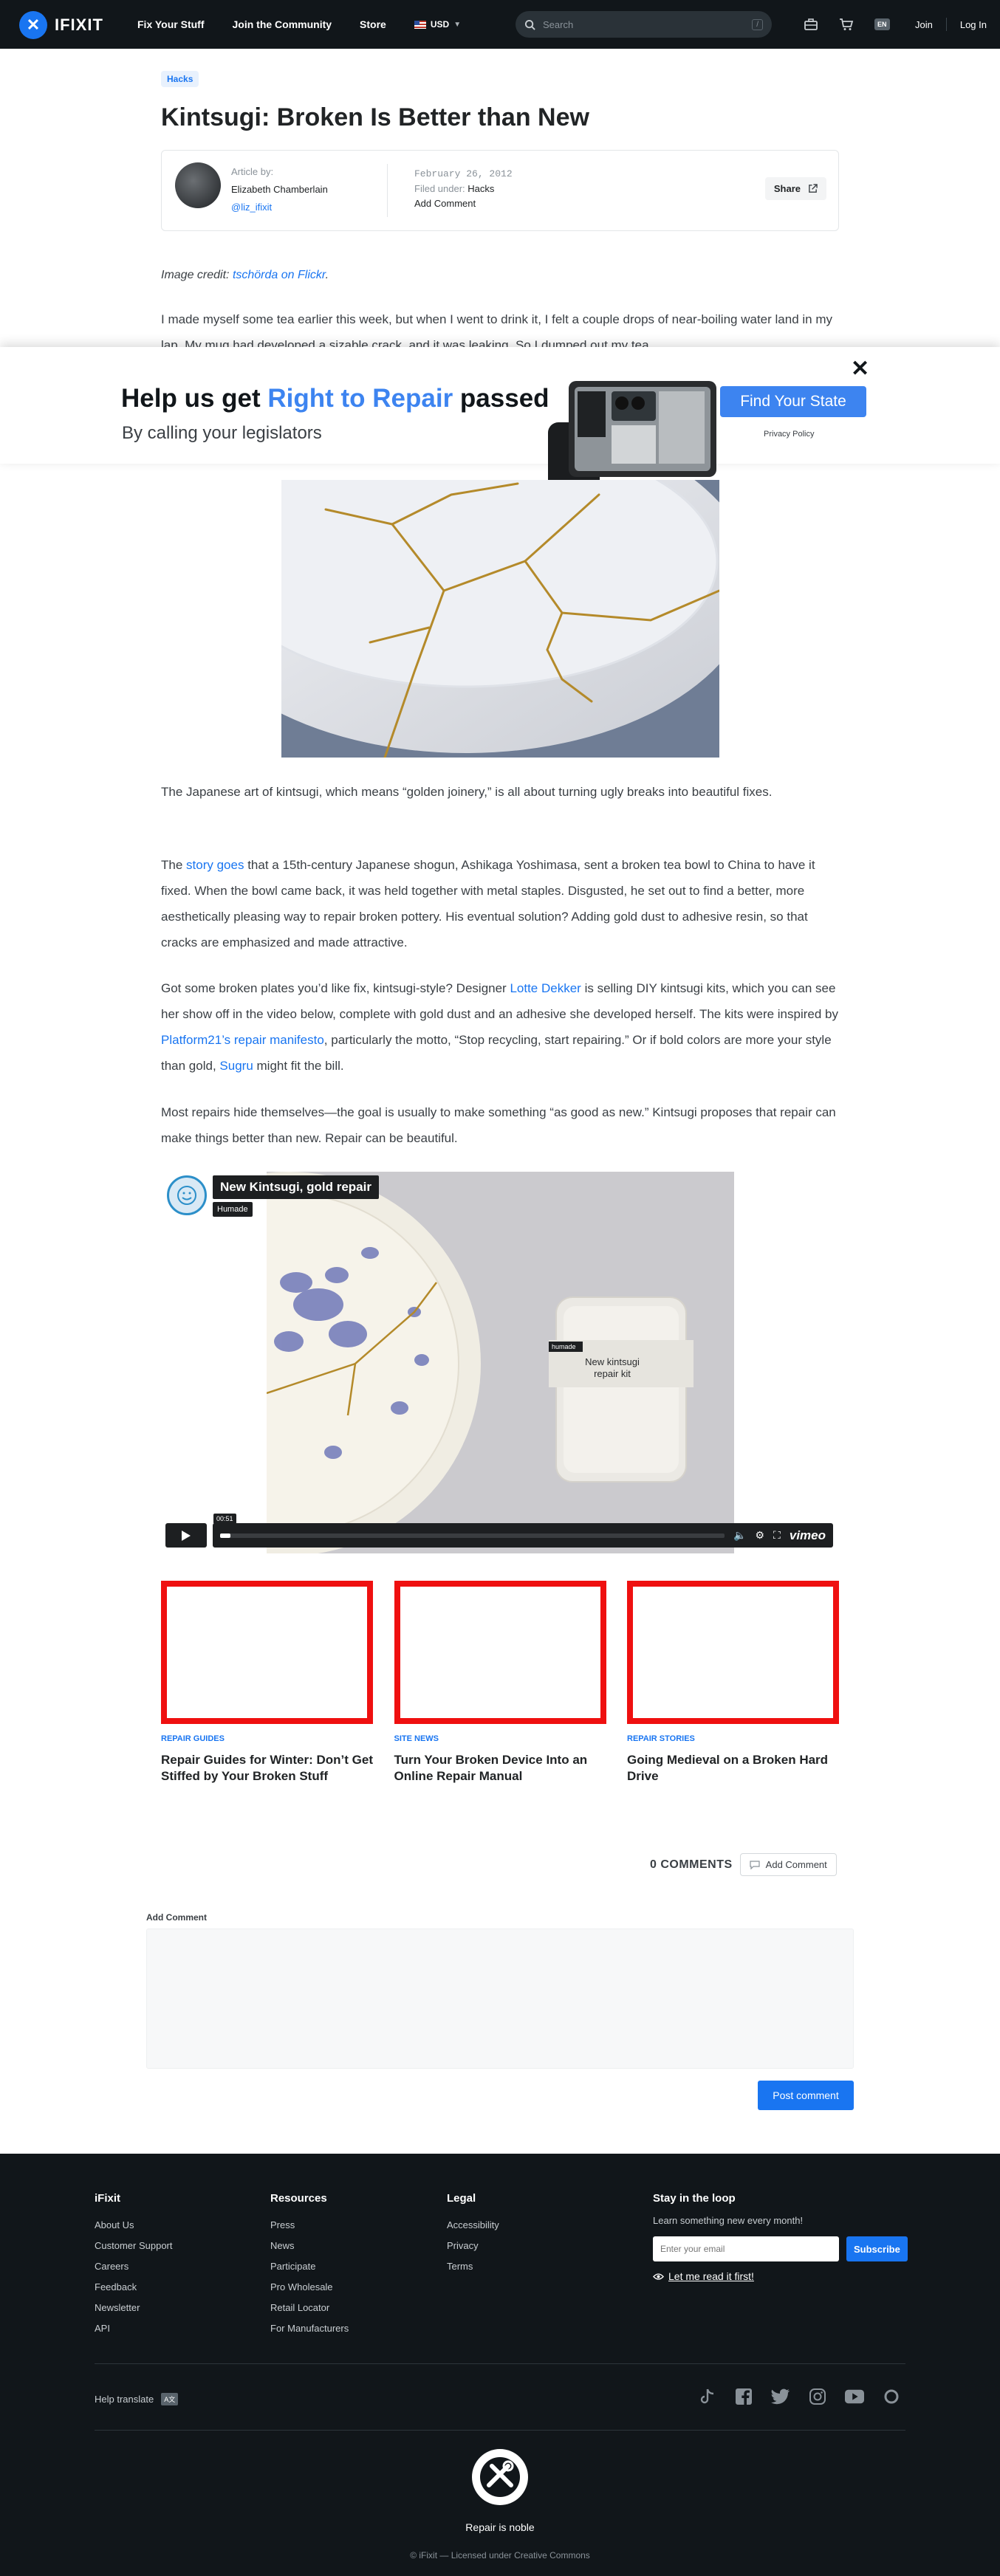 The height and width of the screenshot is (2576, 1000). What do you see at coordinates (134, 2225) in the screenshot?
I see `footer-link: About Us` at bounding box center [134, 2225].